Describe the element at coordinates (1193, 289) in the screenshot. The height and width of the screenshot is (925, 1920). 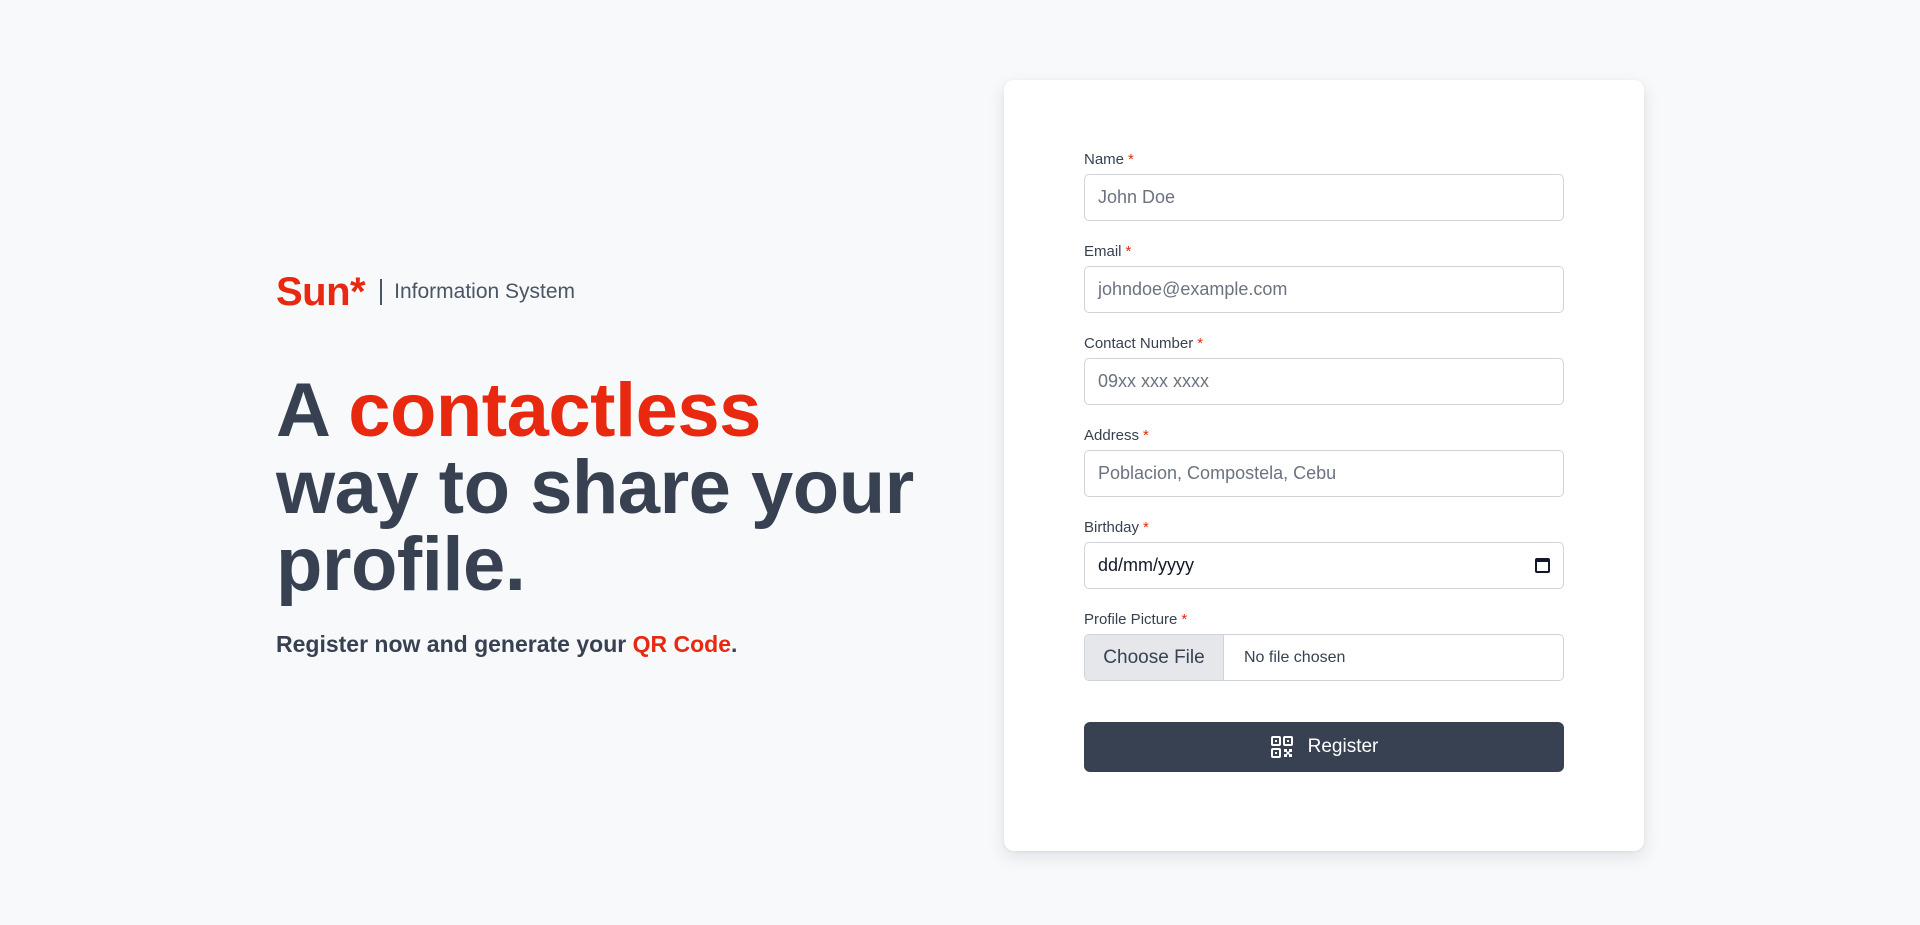
I see `email-placeholder: johndoe@example.com` at that location.